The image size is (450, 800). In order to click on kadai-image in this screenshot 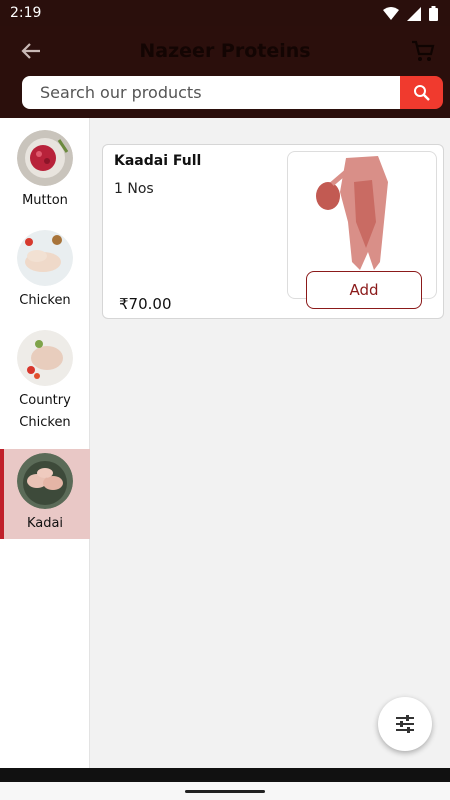, I will do `click(45, 481)`.